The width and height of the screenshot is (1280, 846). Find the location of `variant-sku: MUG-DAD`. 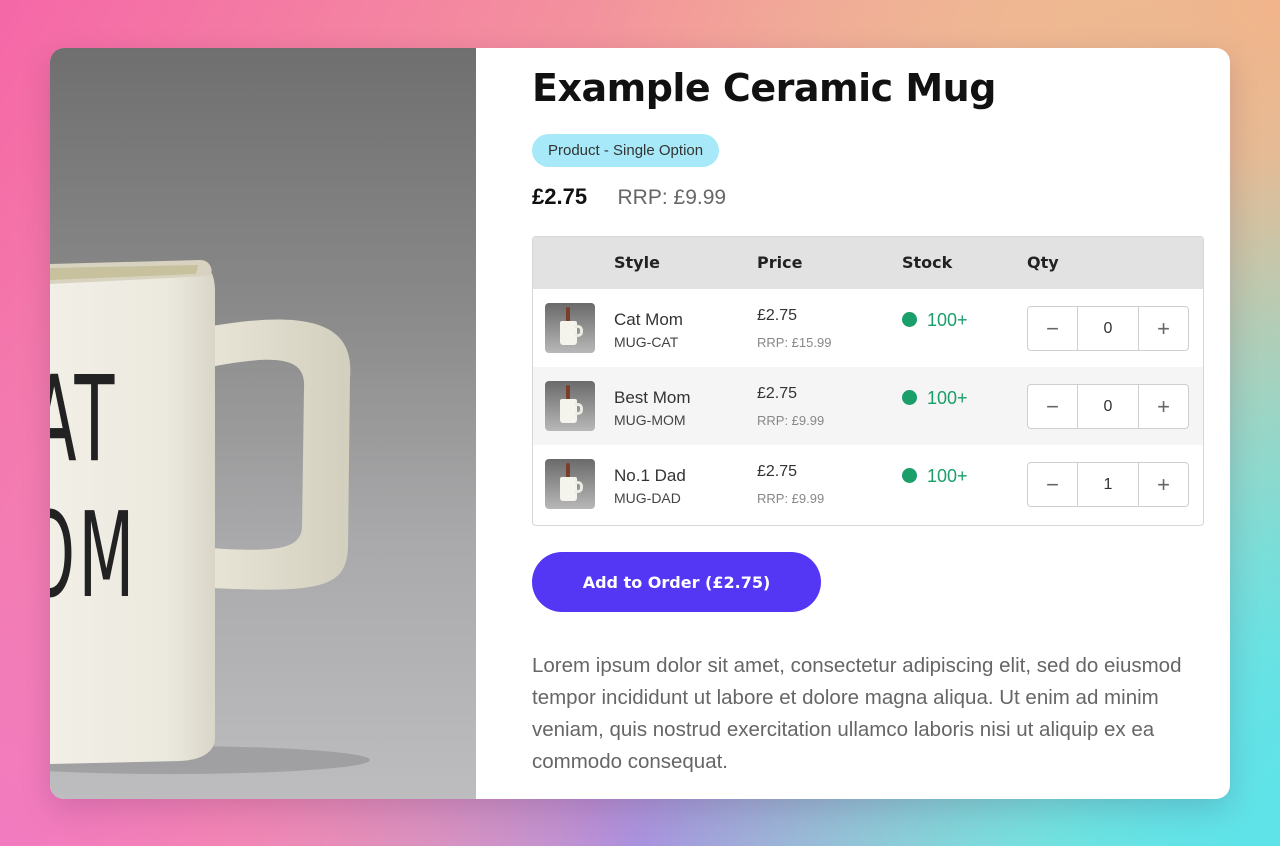

variant-sku: MUG-DAD is located at coordinates (647, 498).